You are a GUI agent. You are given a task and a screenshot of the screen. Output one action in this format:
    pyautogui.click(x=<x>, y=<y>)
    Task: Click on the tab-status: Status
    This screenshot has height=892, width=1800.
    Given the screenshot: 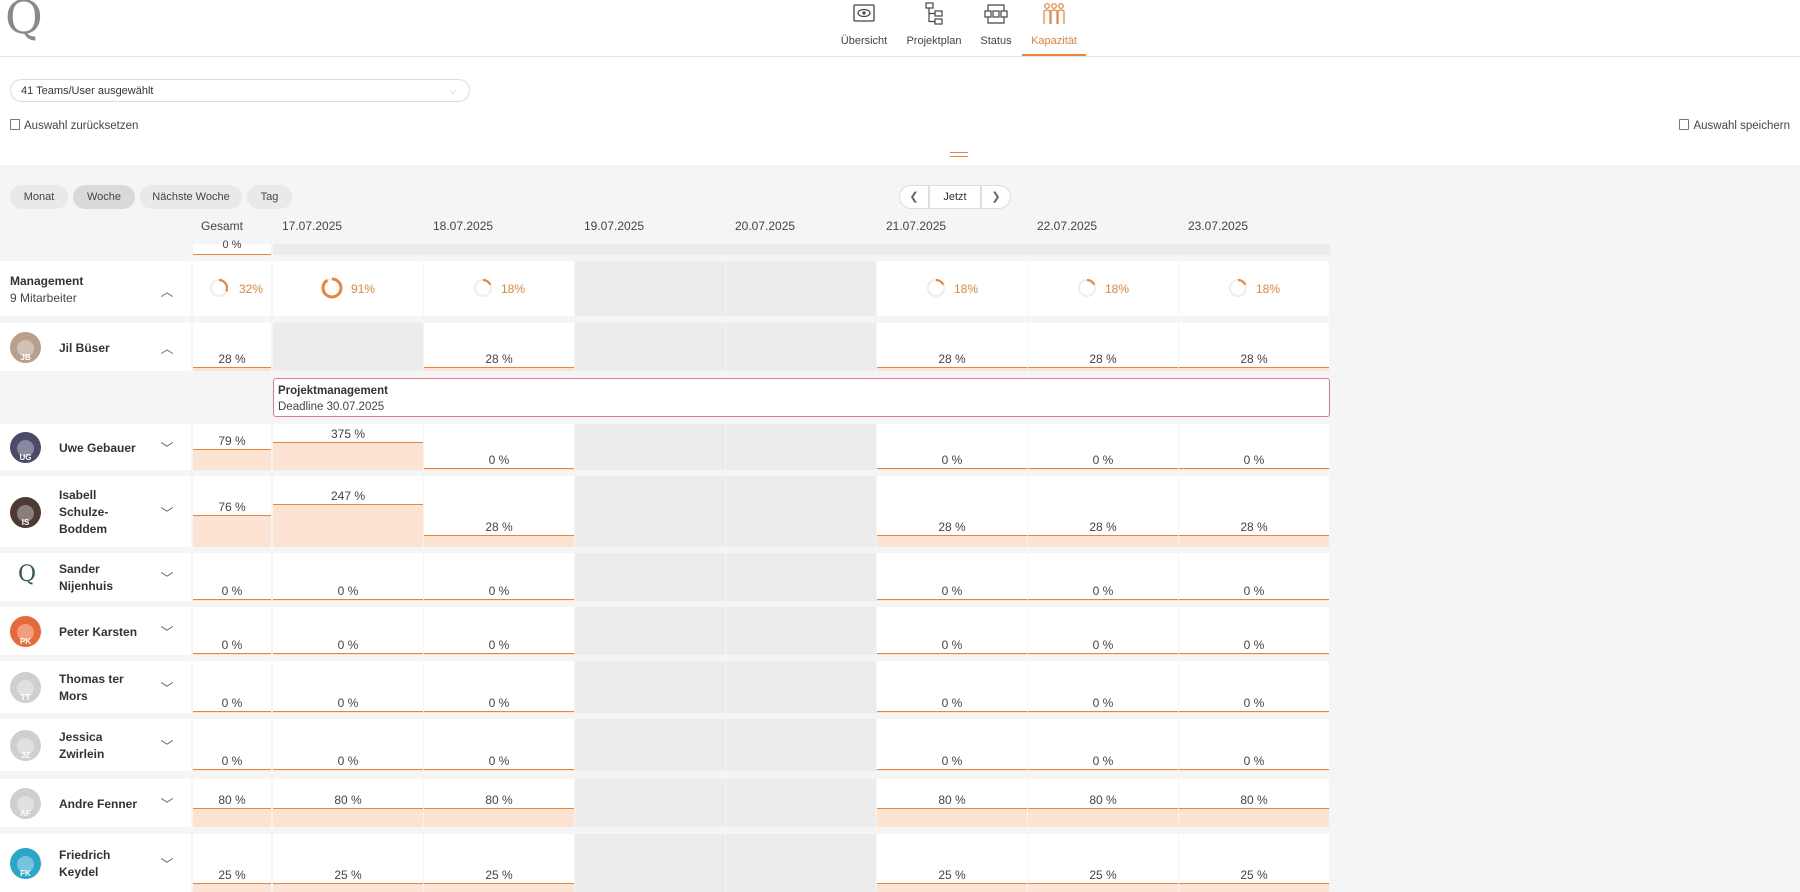 What is the action you would take?
    pyautogui.click(x=996, y=28)
    